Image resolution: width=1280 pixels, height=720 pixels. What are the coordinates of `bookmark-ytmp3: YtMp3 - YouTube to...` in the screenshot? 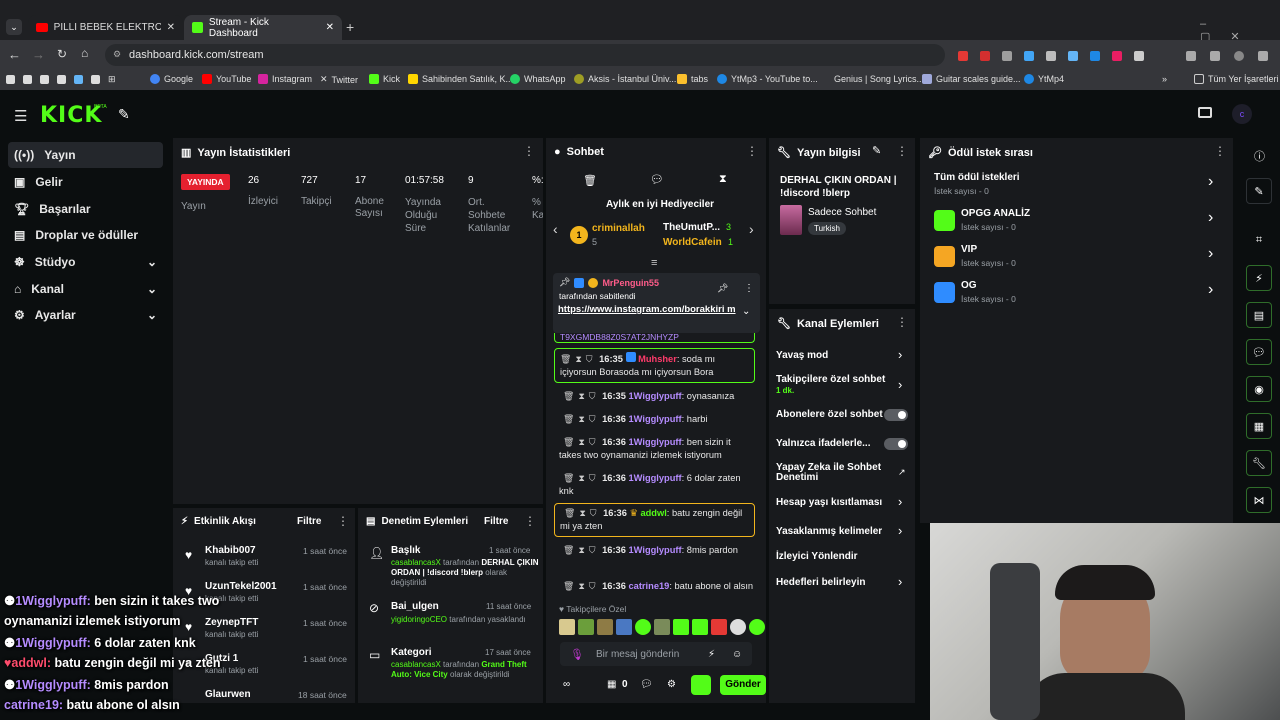 It's located at (767, 79).